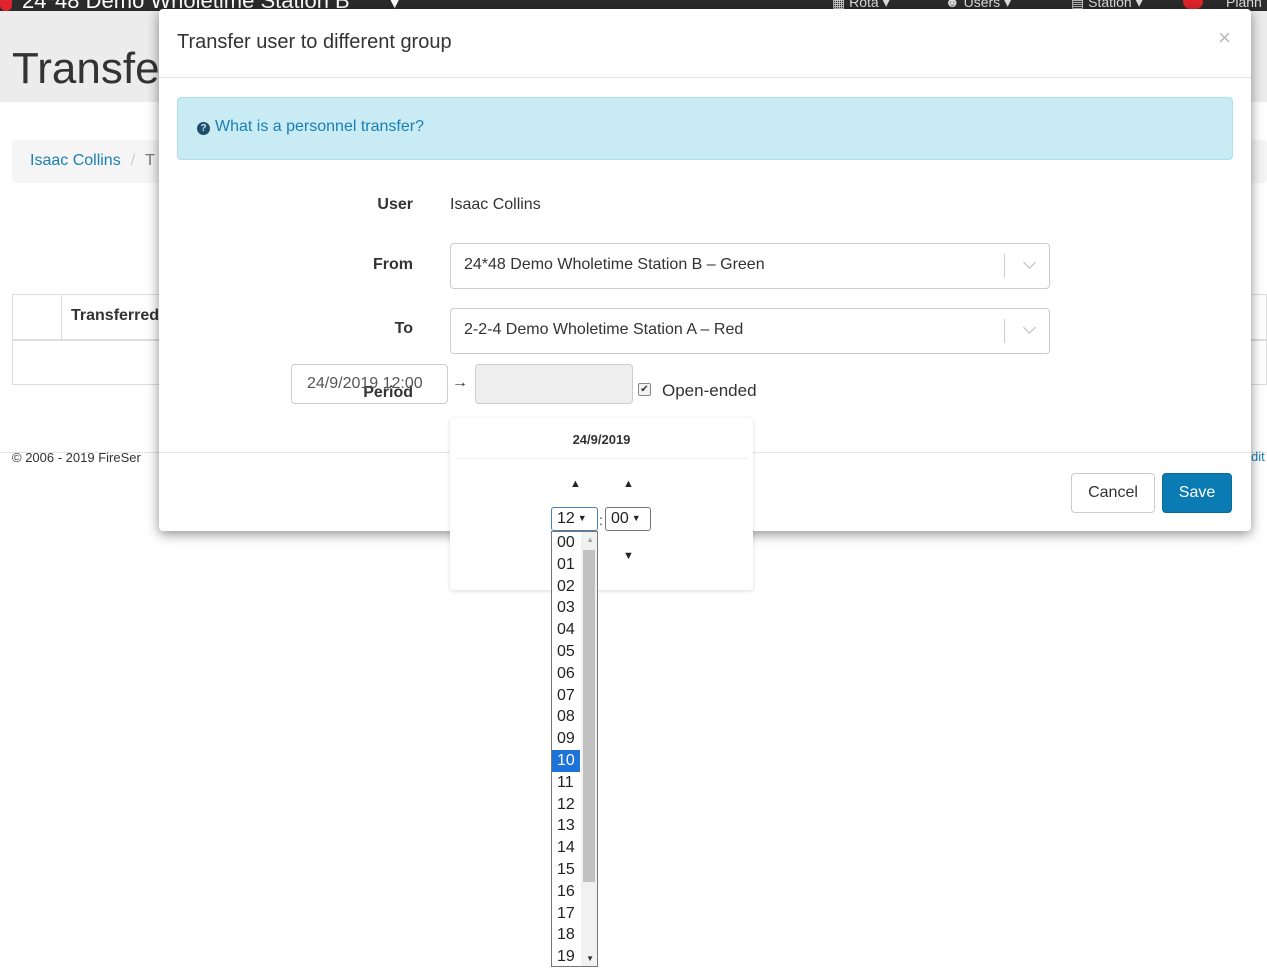 This screenshot has width=1267, height=976. Describe the element at coordinates (566, 848) in the screenshot. I see `hour-option: 14` at that location.